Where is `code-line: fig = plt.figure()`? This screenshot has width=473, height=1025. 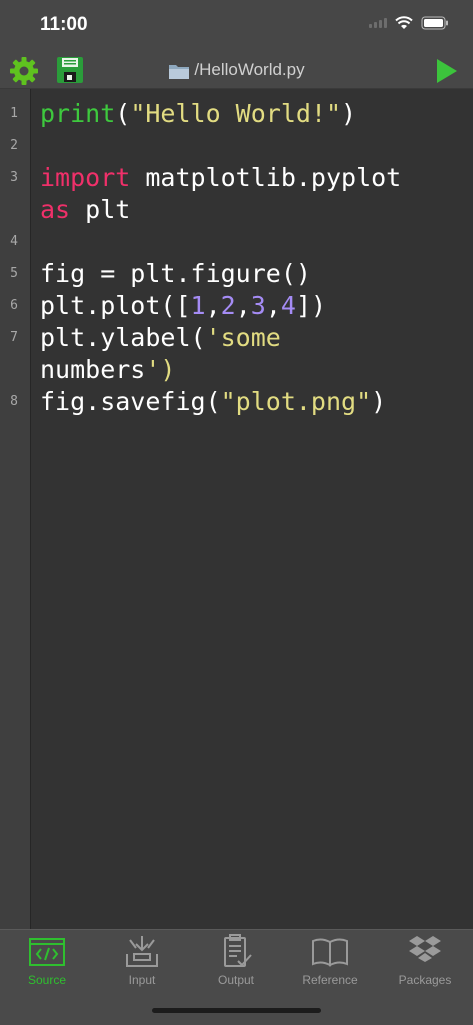 code-line: fig = plt.figure() is located at coordinates (175, 274).